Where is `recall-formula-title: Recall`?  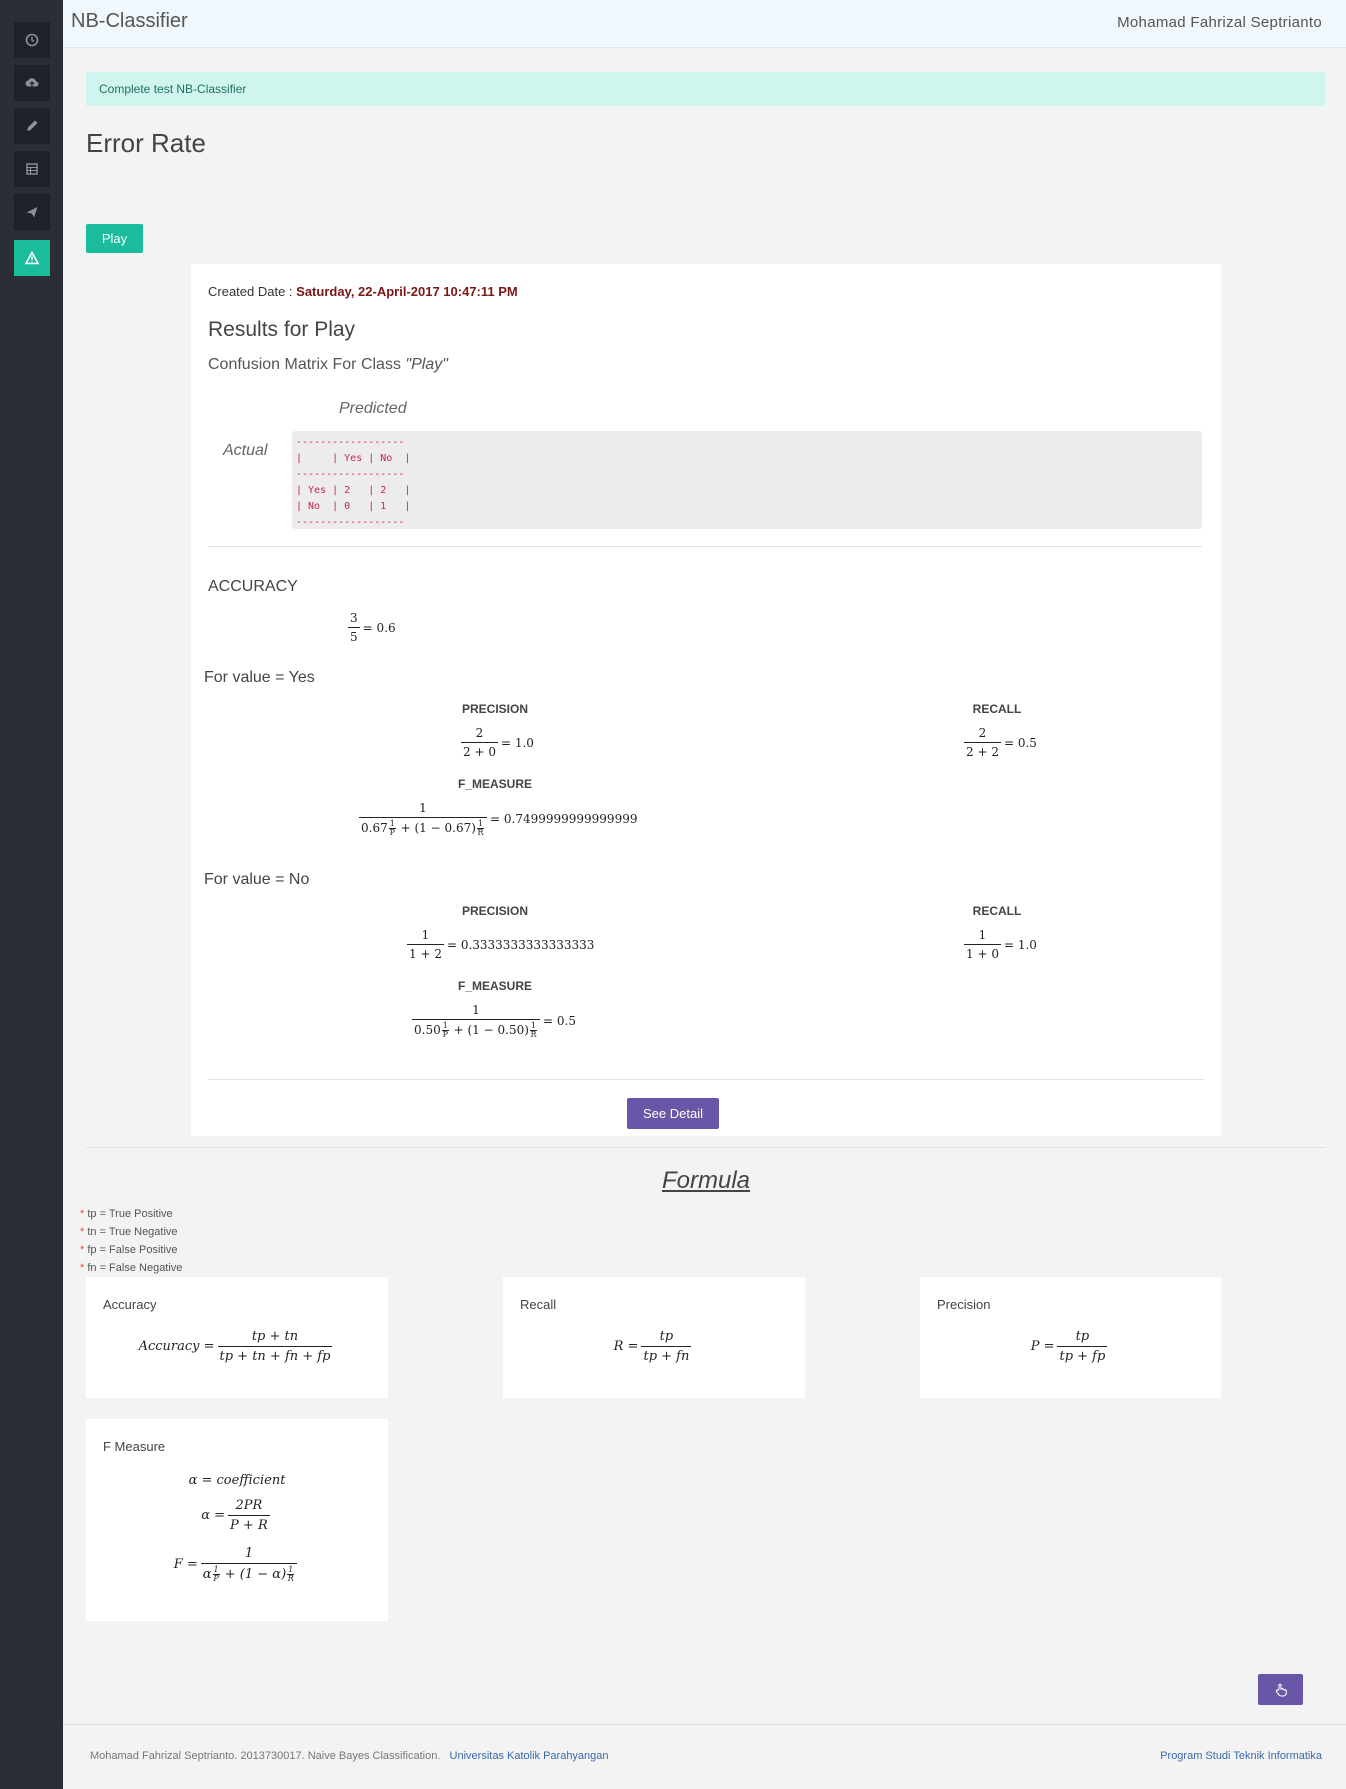 recall-formula-title: Recall is located at coordinates (538, 1304).